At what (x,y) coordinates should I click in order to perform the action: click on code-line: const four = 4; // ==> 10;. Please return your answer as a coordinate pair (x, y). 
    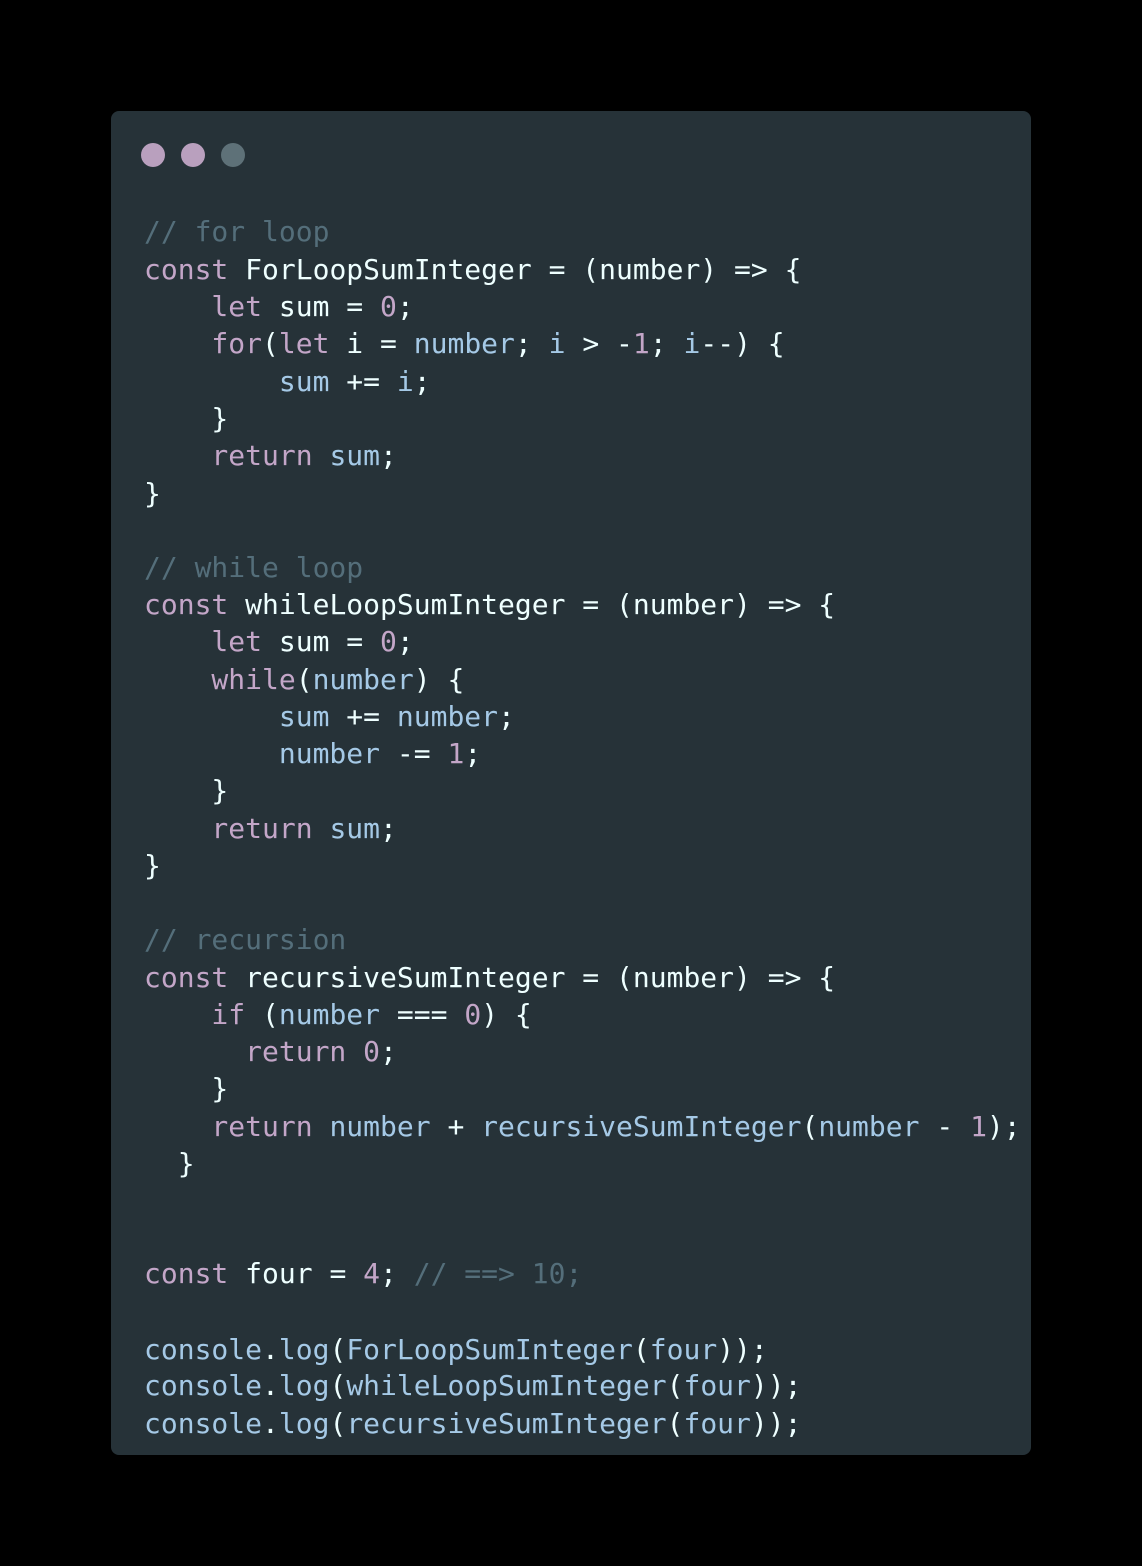
    Looking at the image, I should click on (363, 1274).